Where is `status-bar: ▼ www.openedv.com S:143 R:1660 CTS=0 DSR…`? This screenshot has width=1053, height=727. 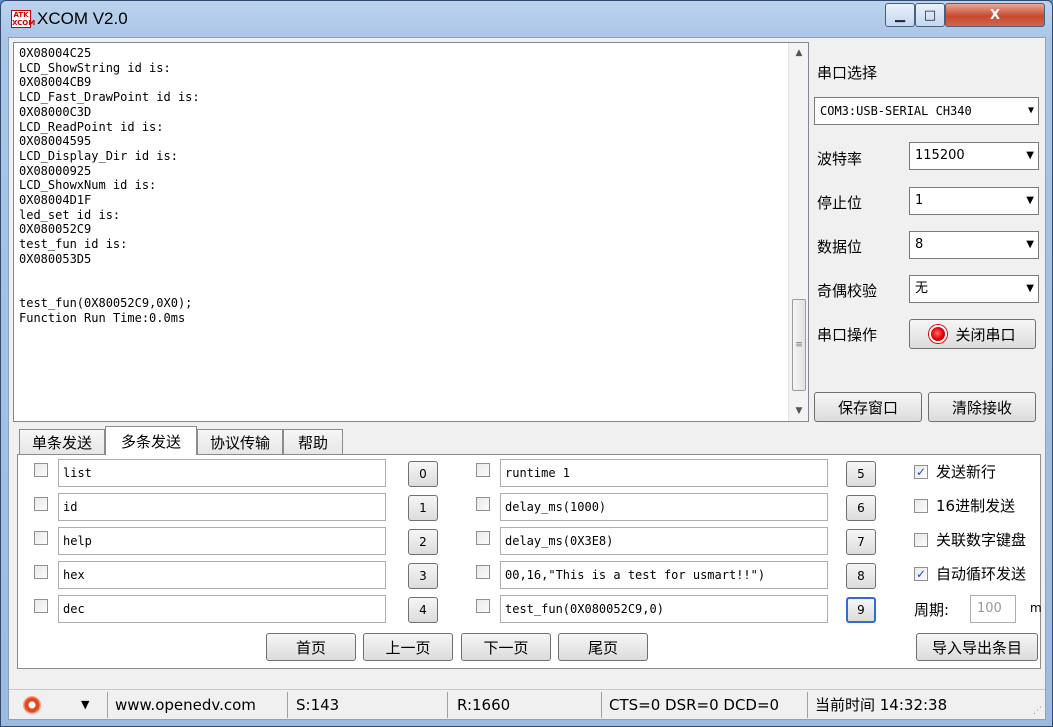 status-bar: ▼ www.openedv.com S:143 R:1660 CTS=0 DSR… is located at coordinates (527, 704).